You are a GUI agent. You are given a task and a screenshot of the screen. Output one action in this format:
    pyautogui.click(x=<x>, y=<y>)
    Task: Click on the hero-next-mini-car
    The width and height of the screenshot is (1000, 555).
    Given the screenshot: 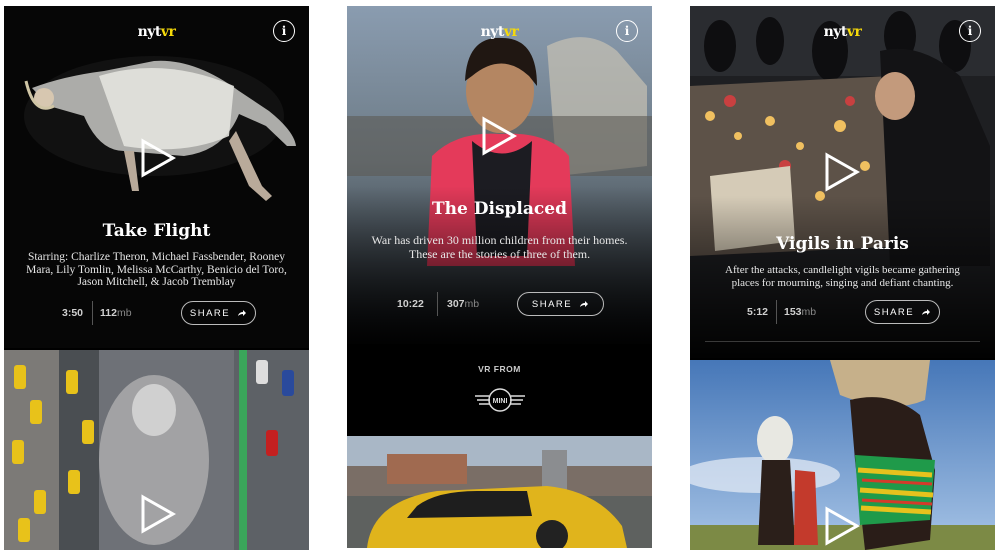 What is the action you would take?
    pyautogui.click(x=499, y=492)
    